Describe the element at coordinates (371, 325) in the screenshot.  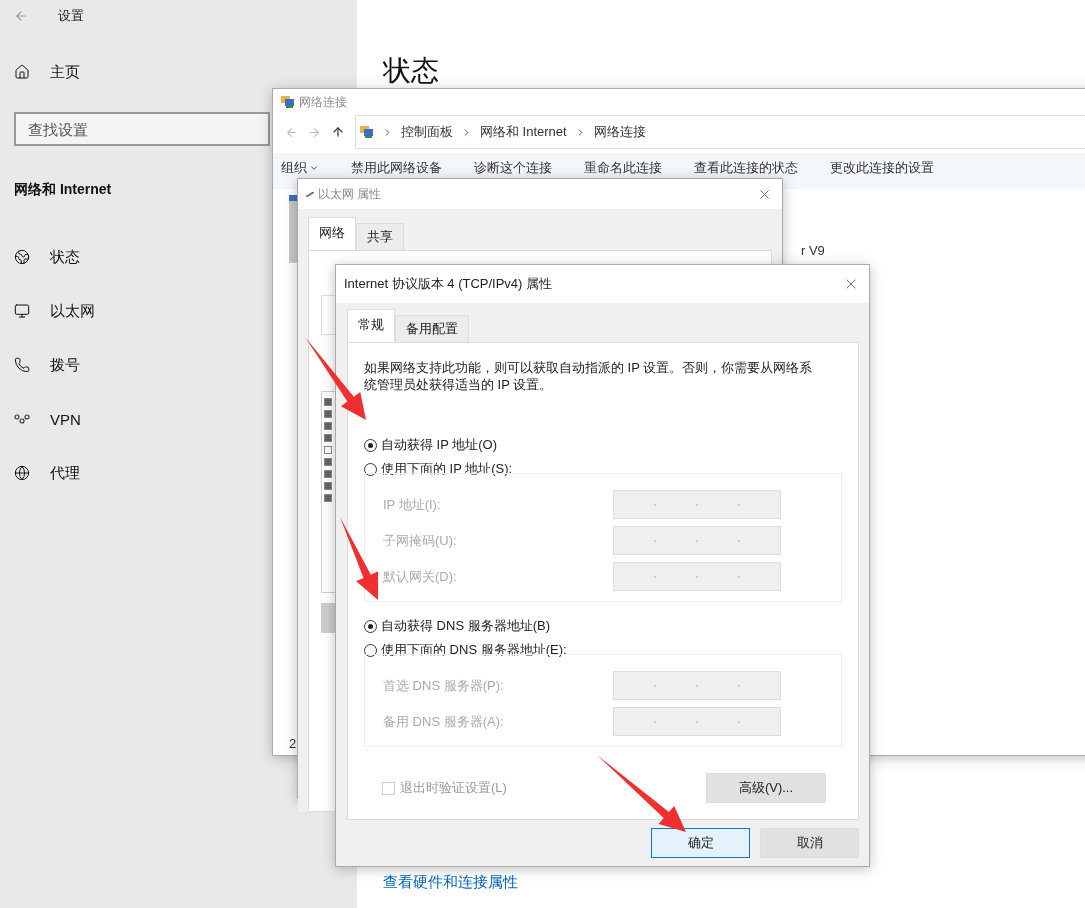
I see `tab: 常规` at that location.